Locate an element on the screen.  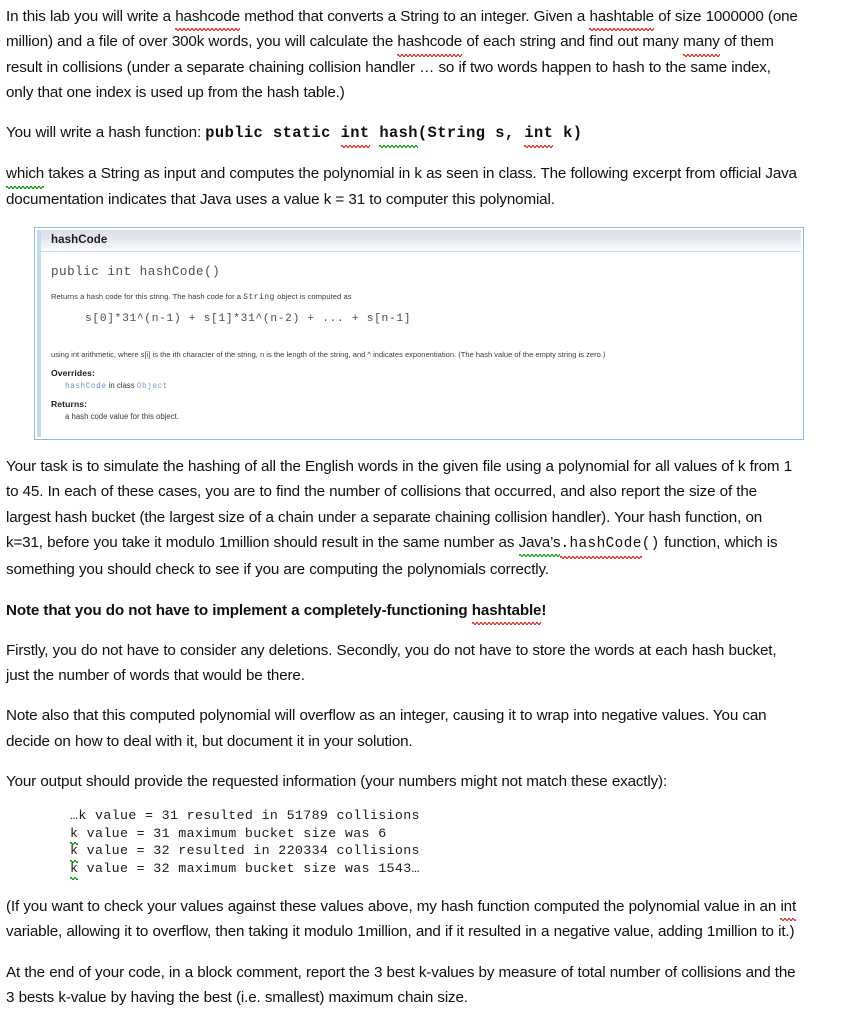
javadoc-header-title: hashCode is located at coordinates (421, 241).